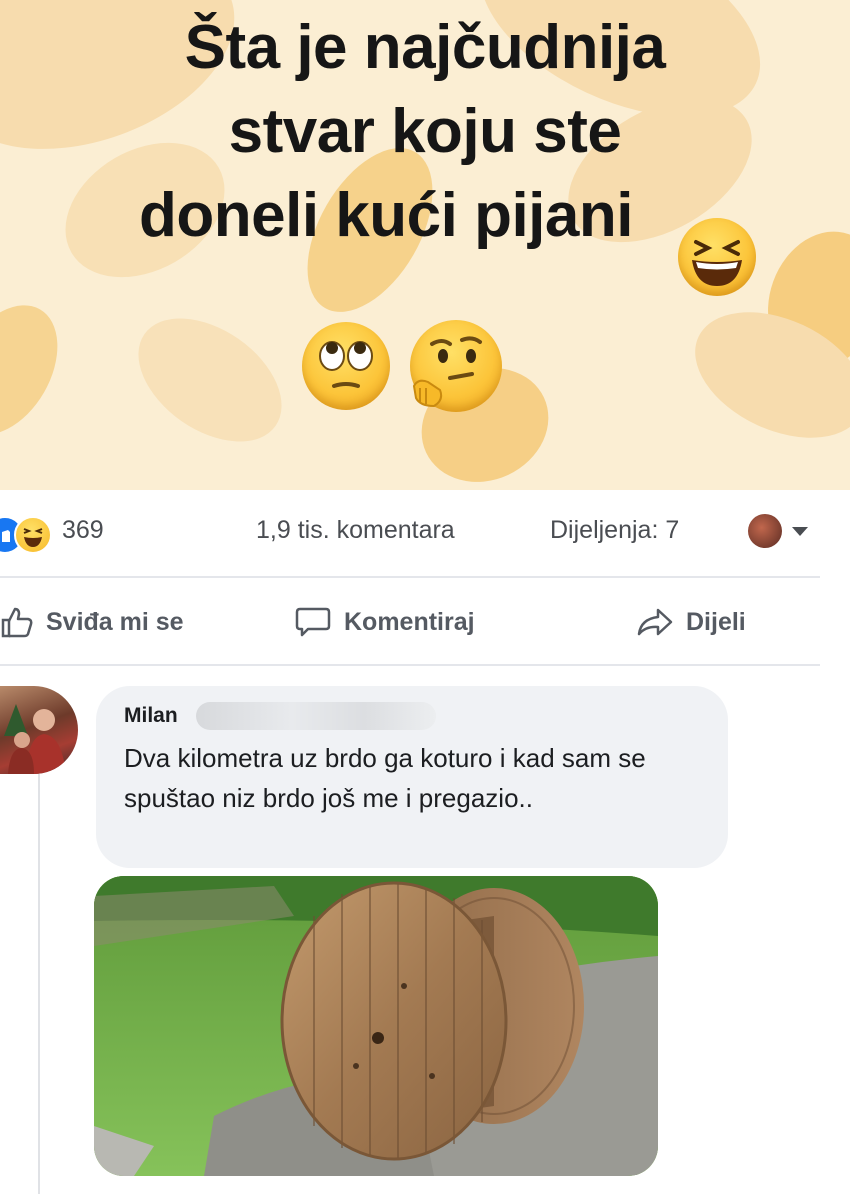 The width and height of the screenshot is (850, 1200). I want to click on share-button-label: Dijeli, so click(716, 621).